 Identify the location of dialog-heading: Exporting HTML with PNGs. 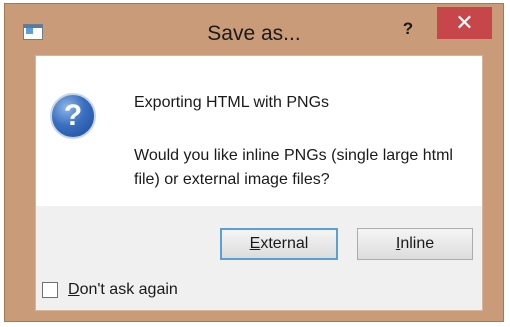
(232, 102).